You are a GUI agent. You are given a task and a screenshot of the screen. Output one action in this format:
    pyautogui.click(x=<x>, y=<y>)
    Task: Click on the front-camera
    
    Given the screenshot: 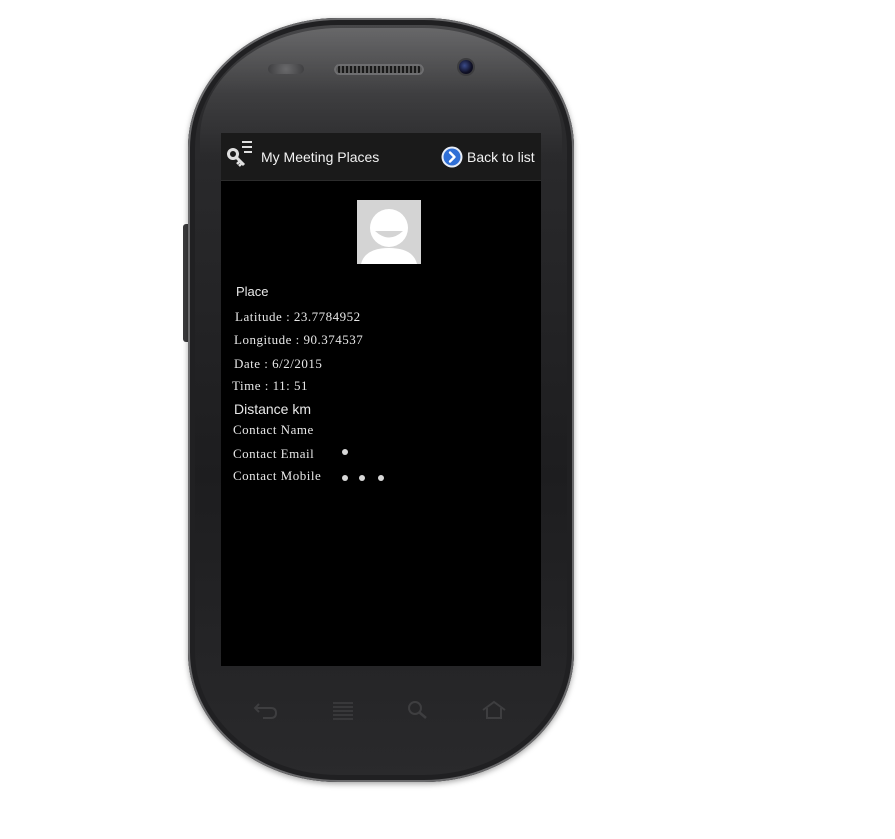 What is the action you would take?
    pyautogui.click(x=466, y=67)
    